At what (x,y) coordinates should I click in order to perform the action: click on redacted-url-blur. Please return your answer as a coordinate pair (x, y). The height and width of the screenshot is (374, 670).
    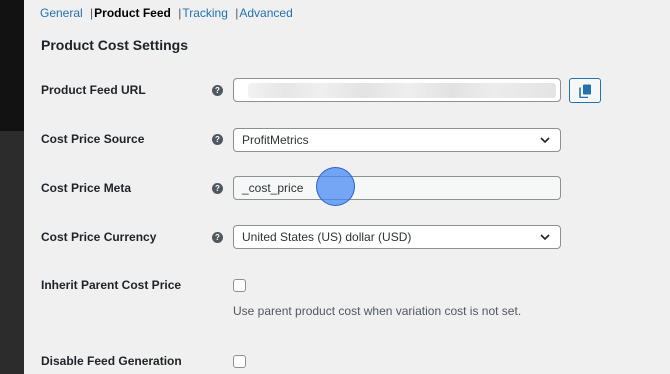
    Looking at the image, I should click on (402, 90).